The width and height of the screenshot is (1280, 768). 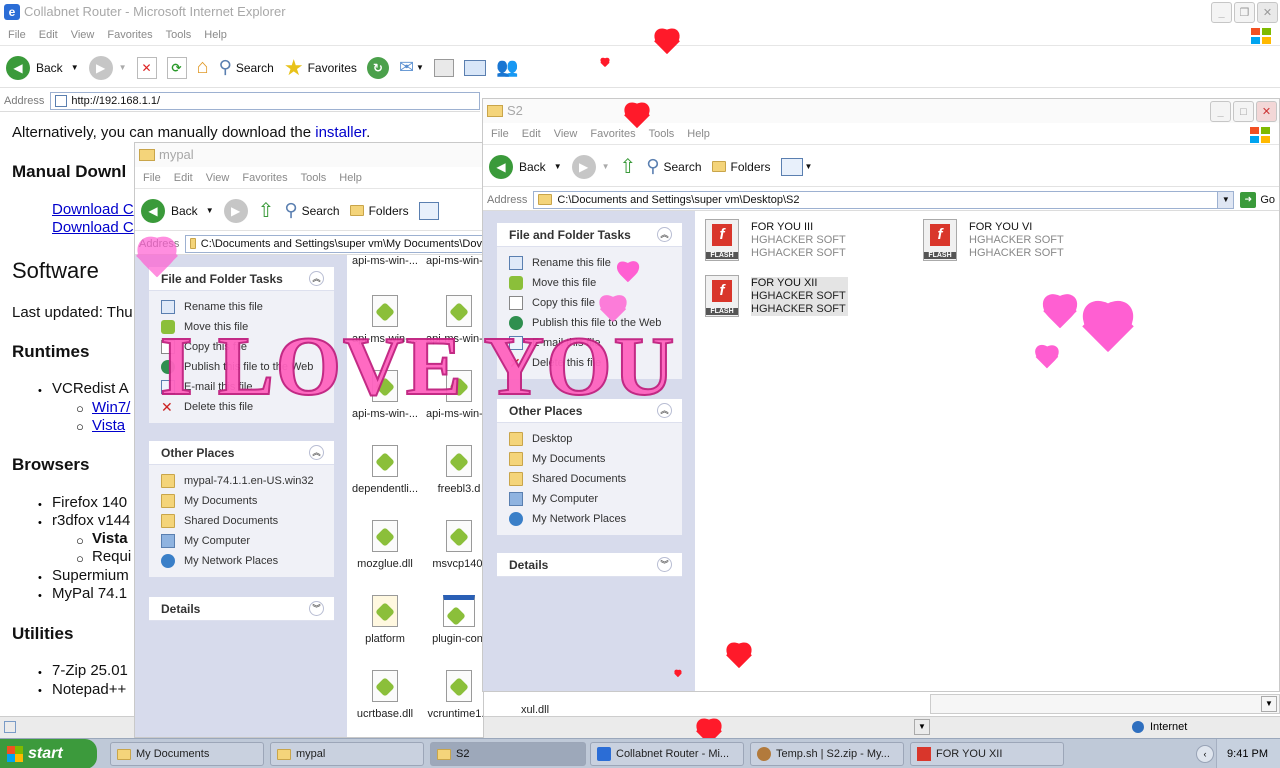 What do you see at coordinates (309, 155) in the screenshot?
I see `mypal-titlebar: mypal` at bounding box center [309, 155].